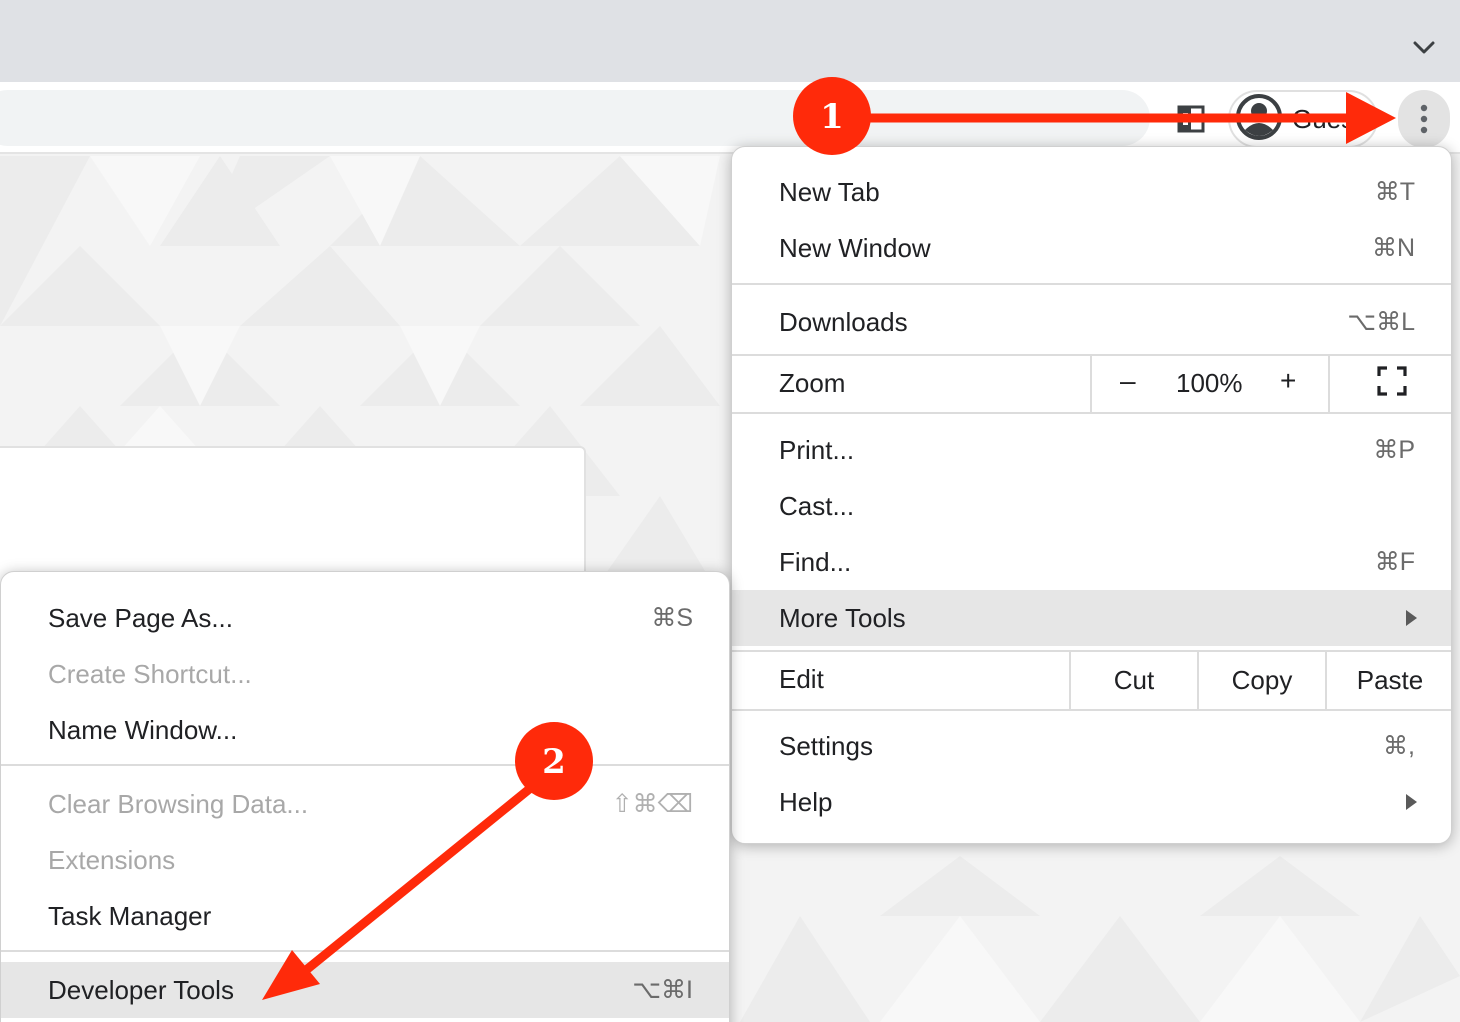  I want to click on menu-item-label: New Tab, so click(829, 191).